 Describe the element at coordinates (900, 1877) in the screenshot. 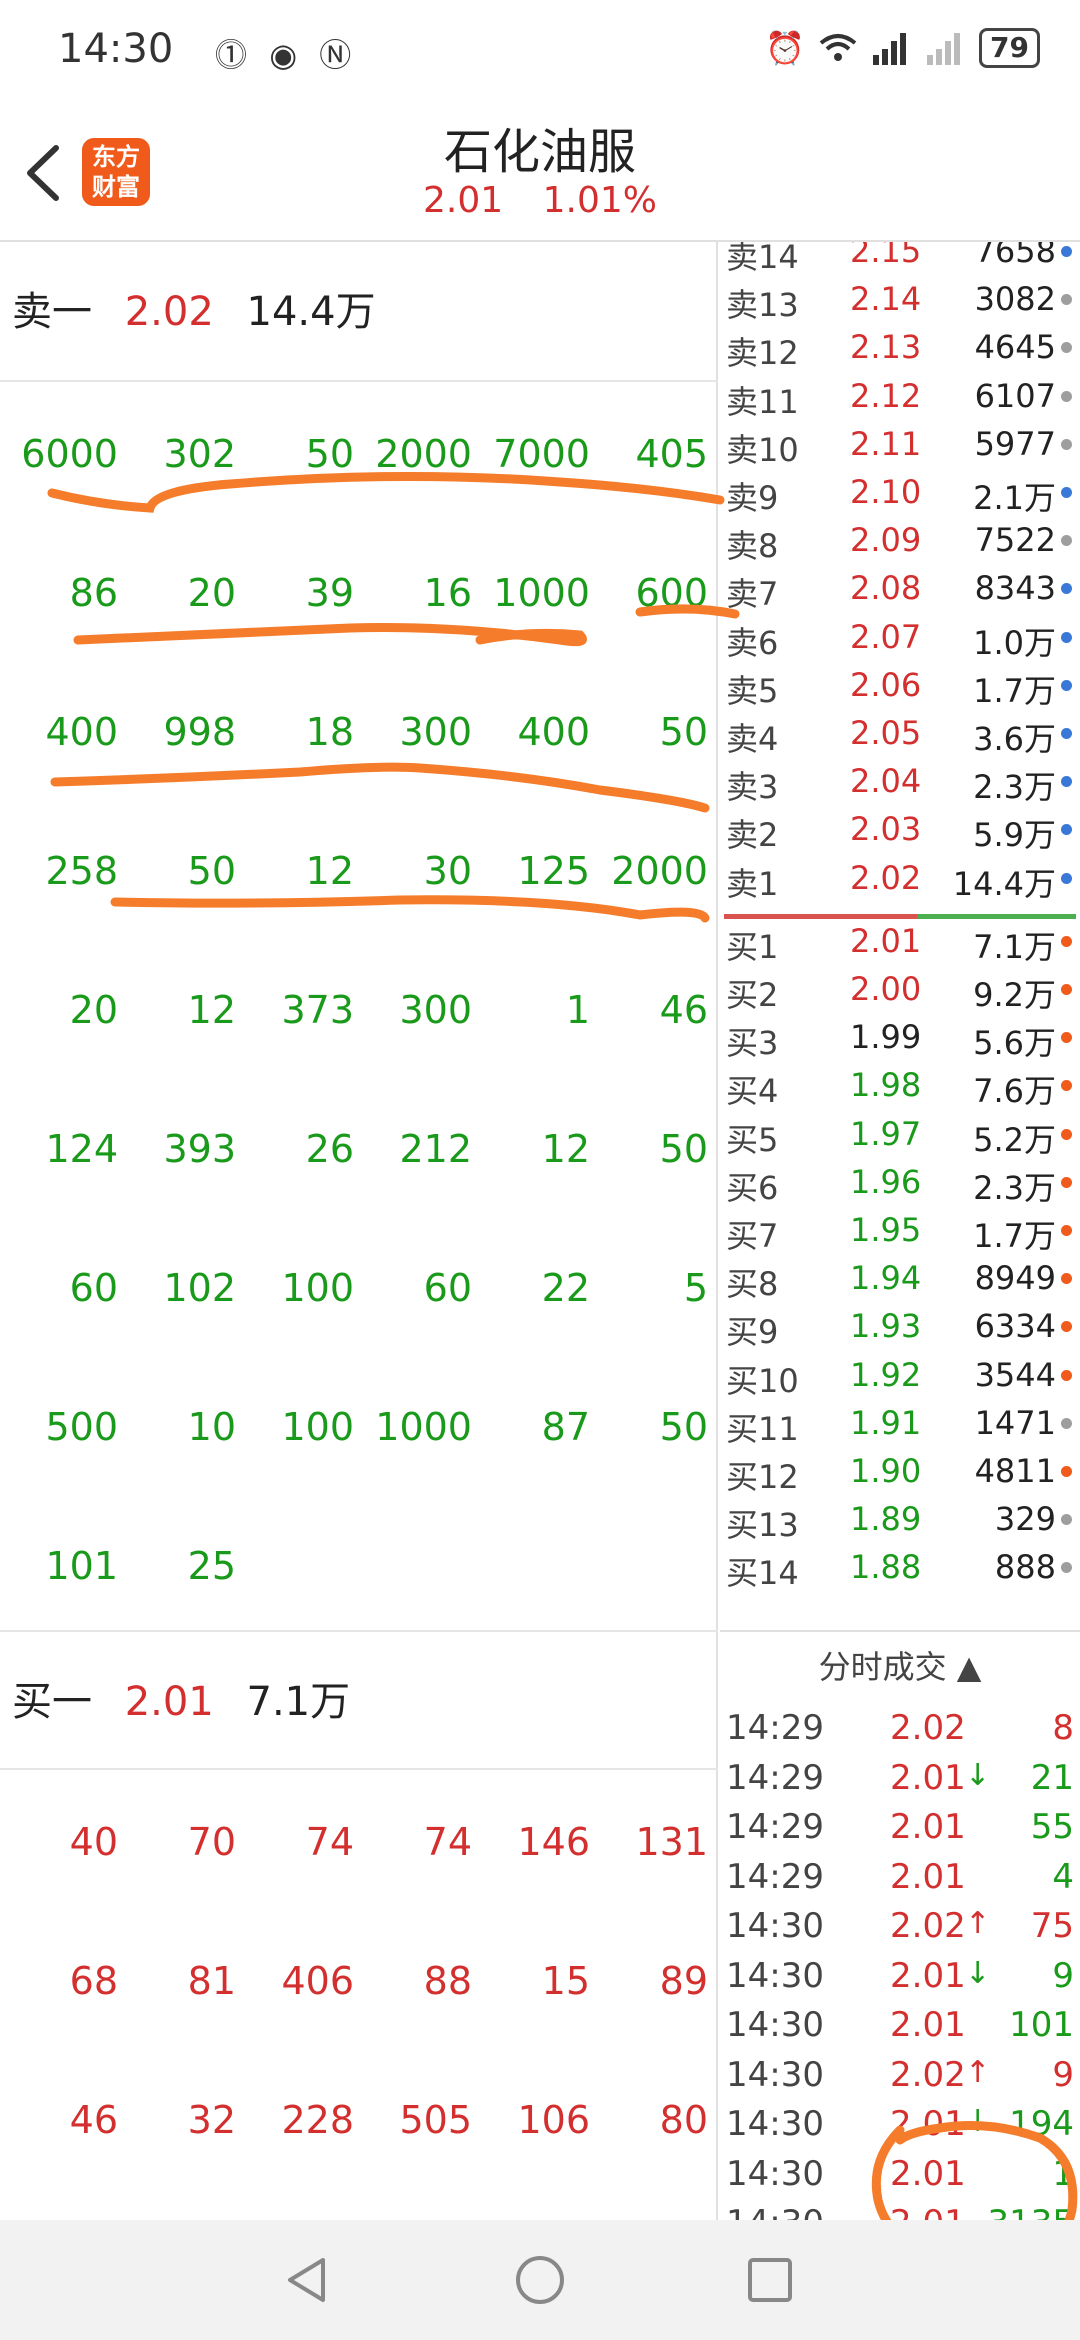

I see `trade-row: 14:29 2.01 4` at that location.